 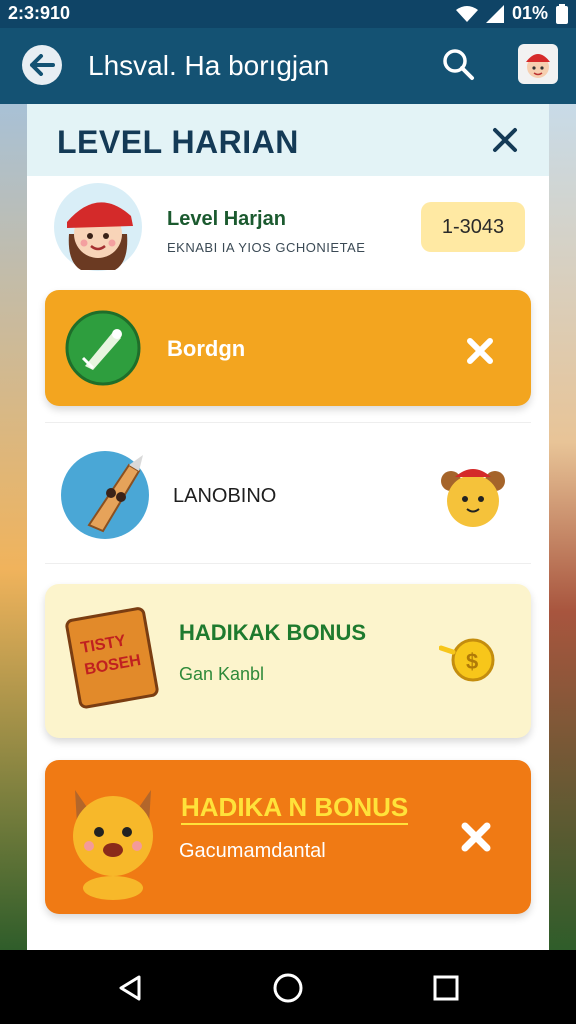 What do you see at coordinates (288, 837) in the screenshot?
I see `reward-card-4: HADIKA N BONUS Gacumamdantal` at bounding box center [288, 837].